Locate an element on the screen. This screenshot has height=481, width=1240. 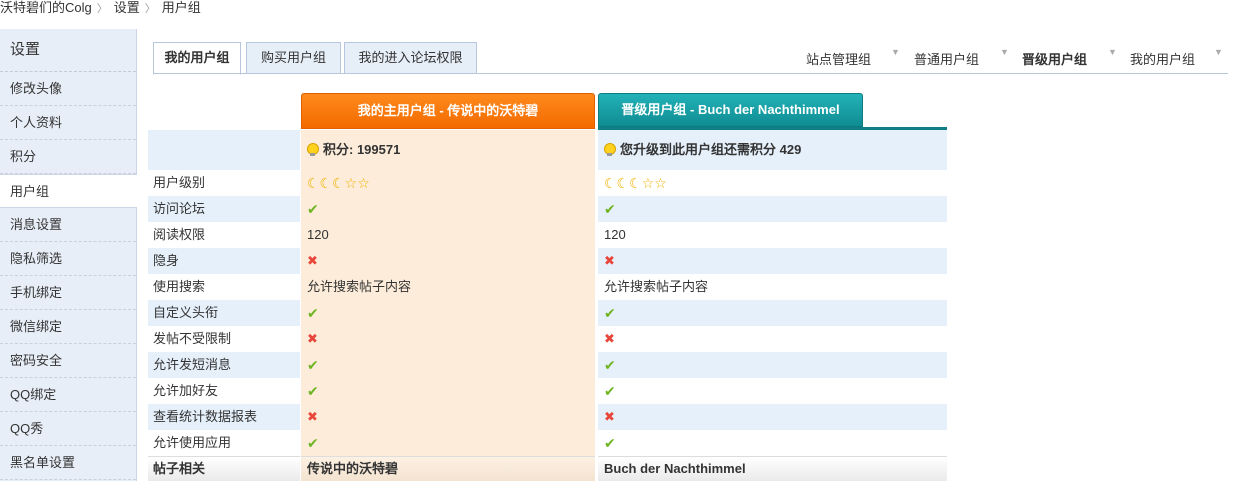
next-value-text: 120 is located at coordinates (615, 234).